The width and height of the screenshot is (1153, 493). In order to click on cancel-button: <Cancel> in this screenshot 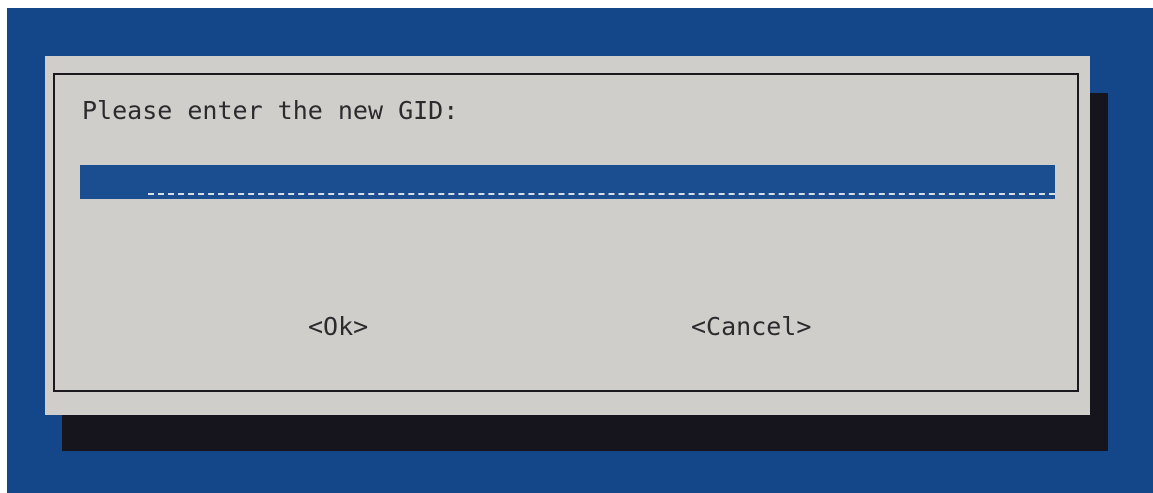, I will do `click(751, 327)`.